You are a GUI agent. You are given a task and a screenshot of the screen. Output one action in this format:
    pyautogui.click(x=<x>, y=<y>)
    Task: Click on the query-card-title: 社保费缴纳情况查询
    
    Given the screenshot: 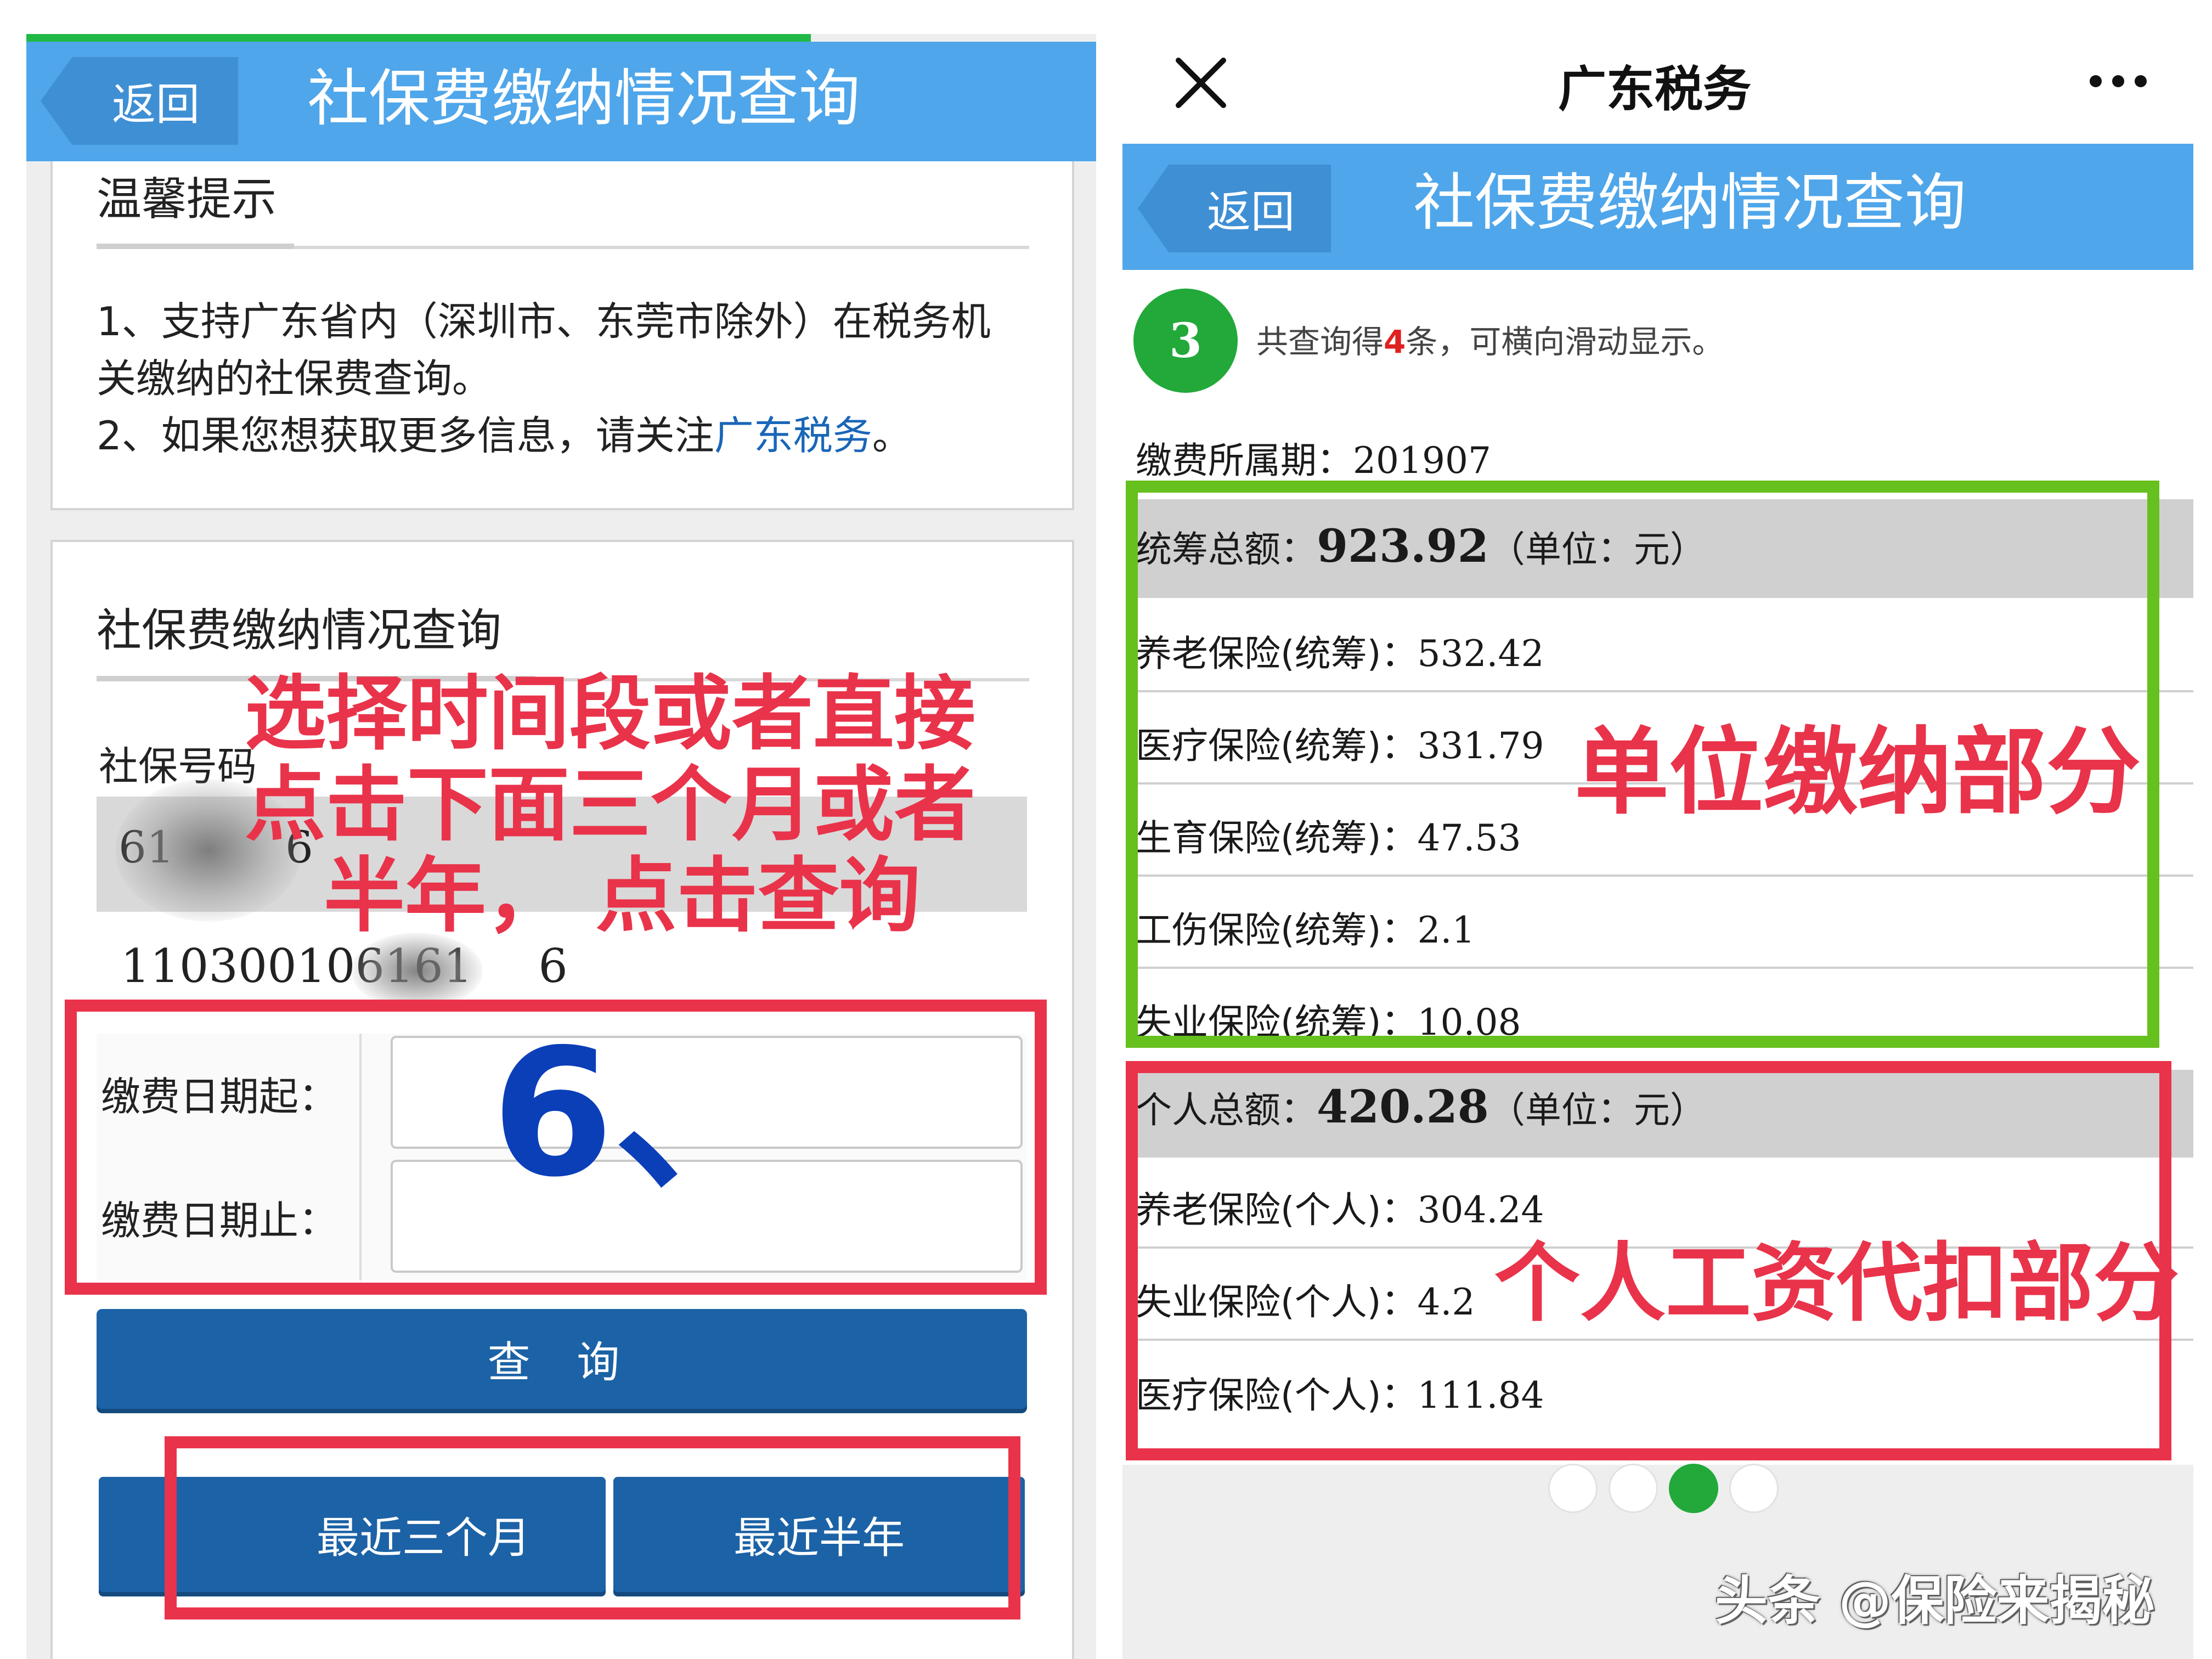 What is the action you would take?
    pyautogui.click(x=300, y=631)
    